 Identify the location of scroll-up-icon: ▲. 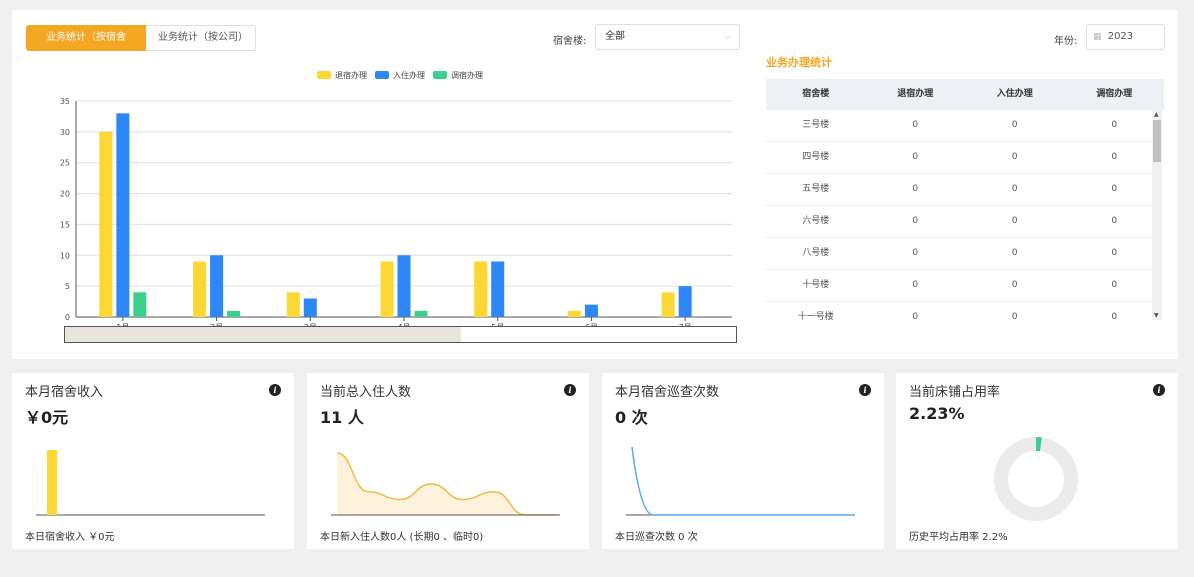
(1156, 114).